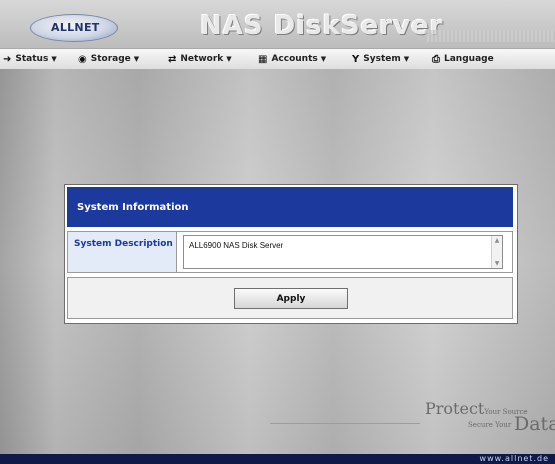 This screenshot has height=464, width=555. I want to click on menu-accounts: ▦ Accounts ▼, so click(292, 59).